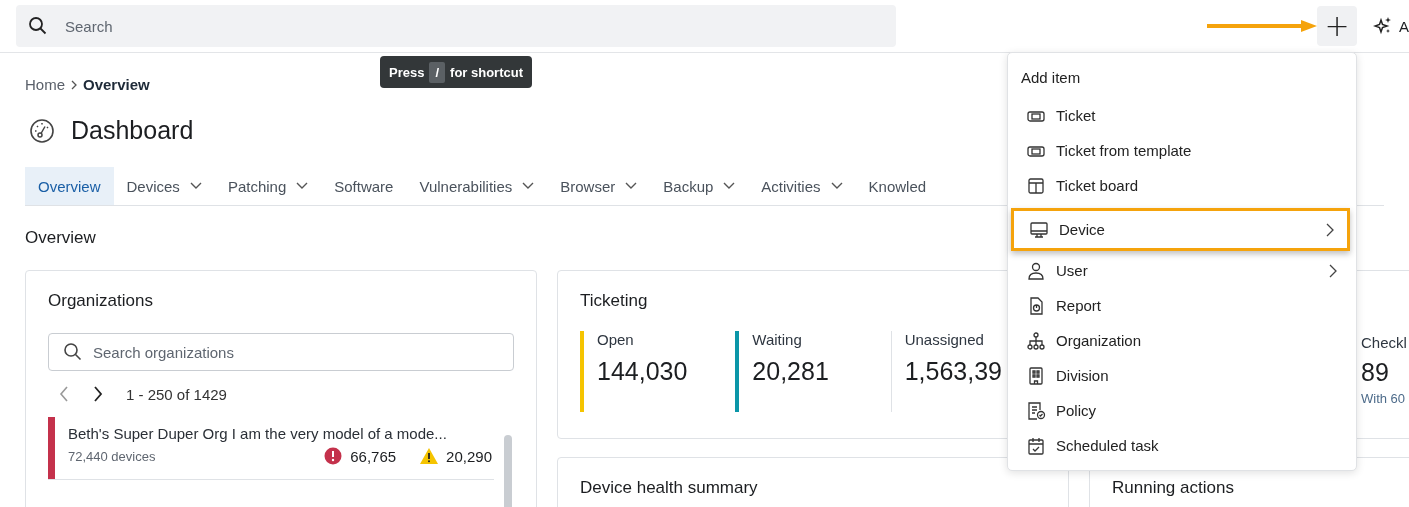  Describe the element at coordinates (429, 456) in the screenshot. I see `warning-icon` at that location.